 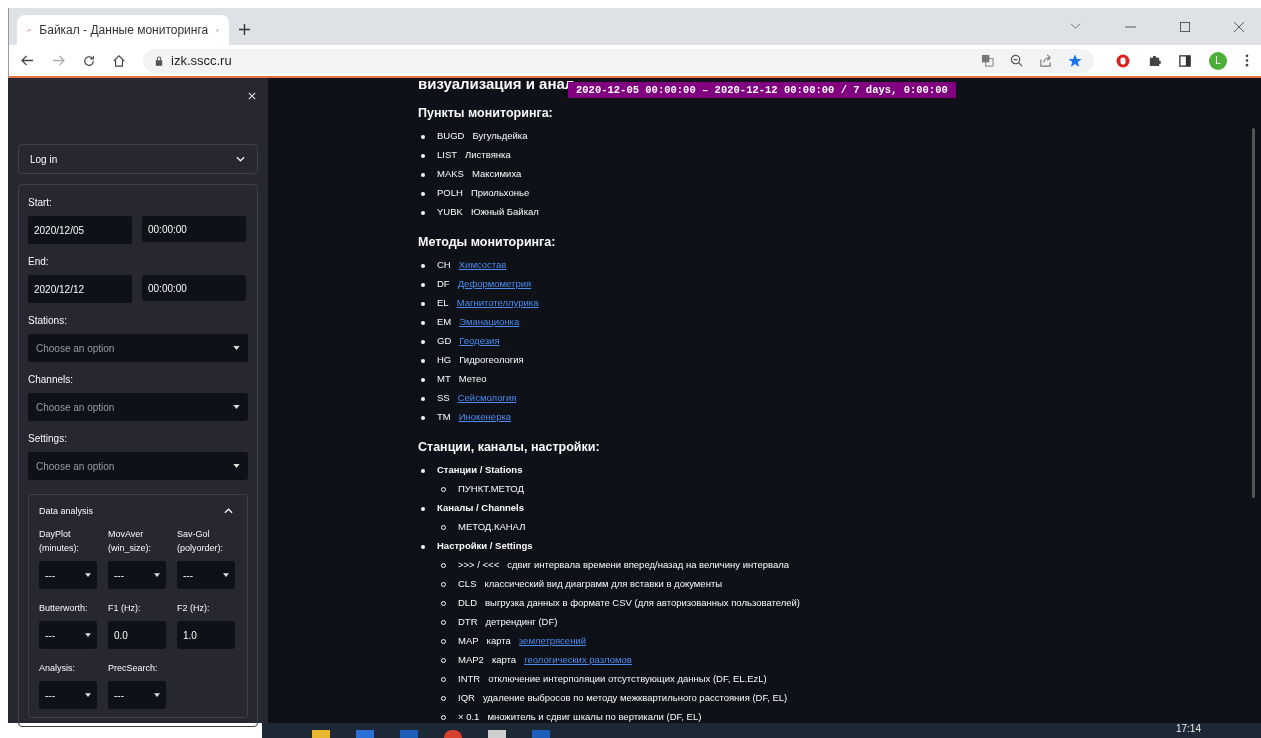 I want to click on puzzle-icon, so click(x=1154, y=60).